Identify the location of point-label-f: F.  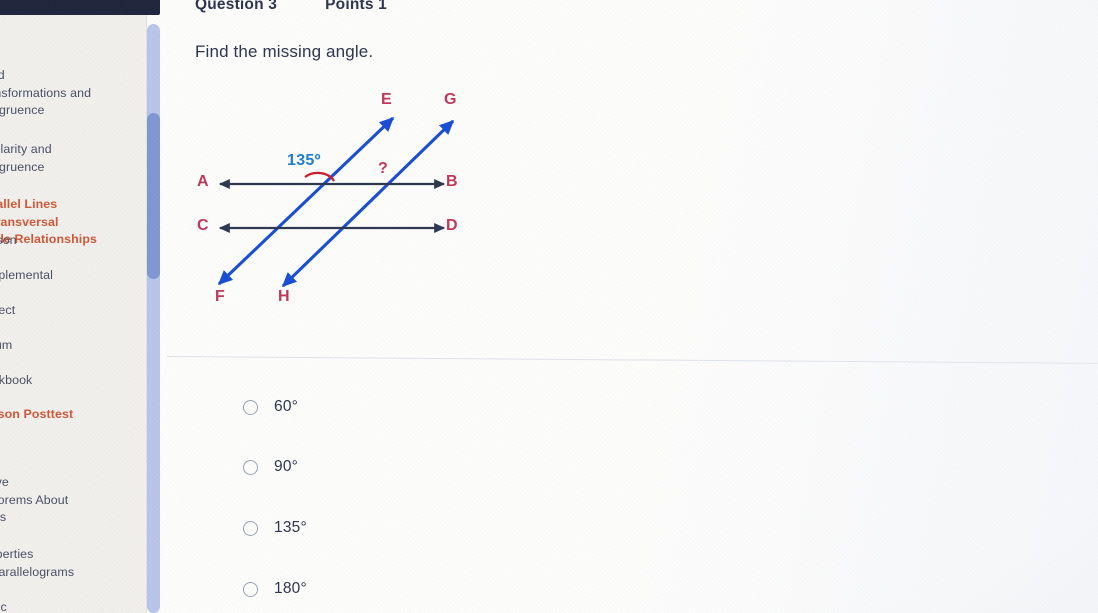
(220, 296).